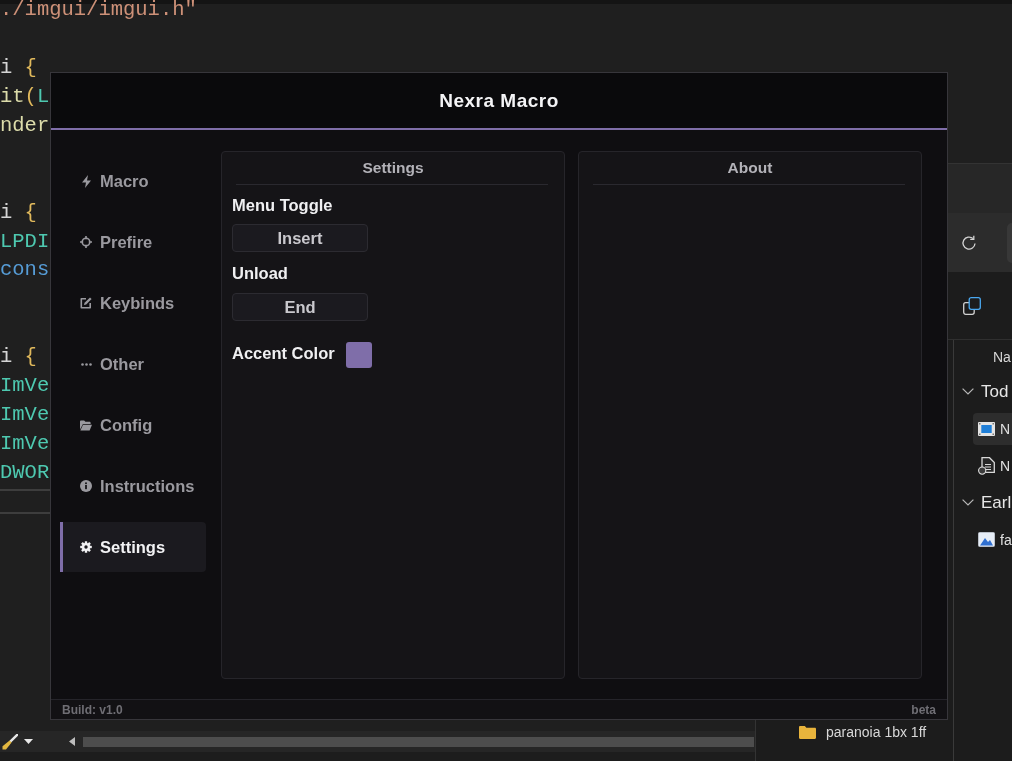 This screenshot has width=1012, height=761. What do you see at coordinates (133, 242) in the screenshot?
I see `sidebar-tab: Prefire` at bounding box center [133, 242].